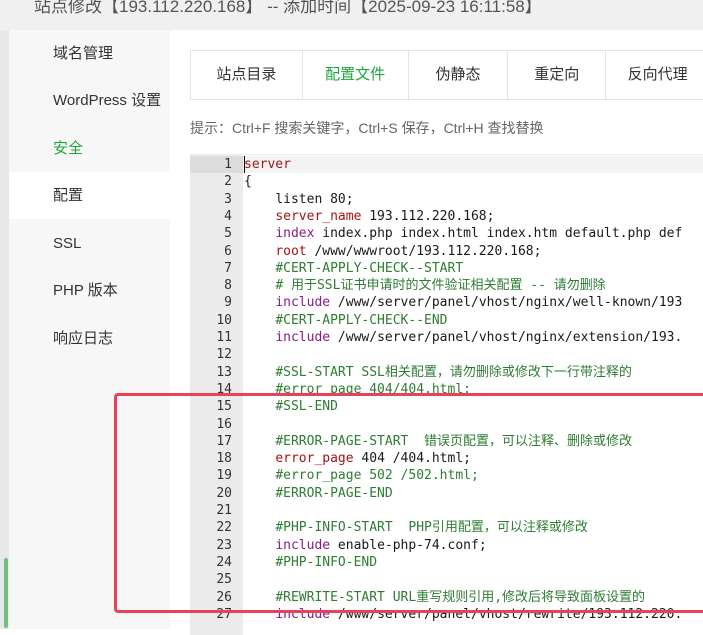 The width and height of the screenshot is (703, 635). I want to click on tab-site-directory: 站点目录, so click(247, 75).